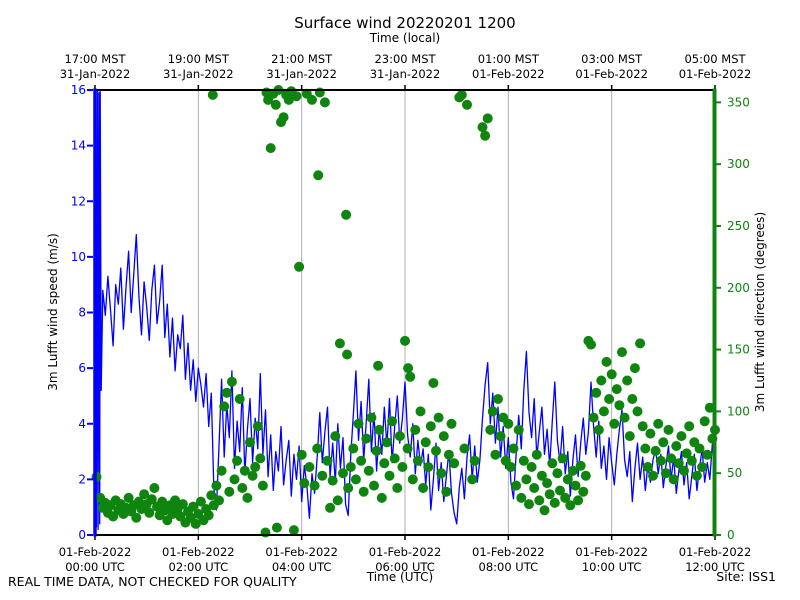 This screenshot has width=800, height=600. Describe the element at coordinates (738, 288) in the screenshot. I see `right-tick-label: 200` at that location.